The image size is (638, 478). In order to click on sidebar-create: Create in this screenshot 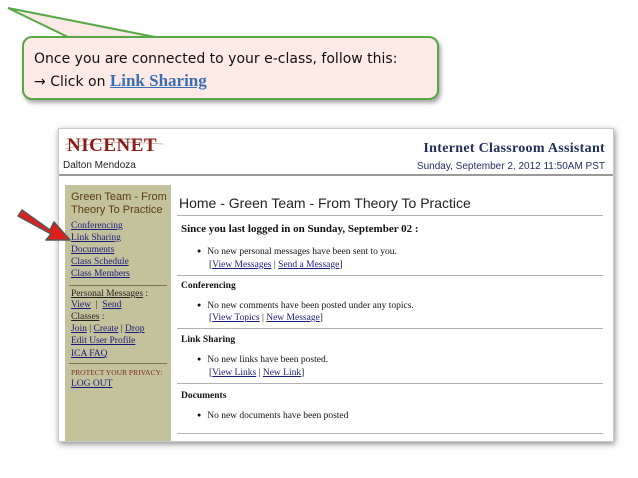, I will do `click(106, 329)`.